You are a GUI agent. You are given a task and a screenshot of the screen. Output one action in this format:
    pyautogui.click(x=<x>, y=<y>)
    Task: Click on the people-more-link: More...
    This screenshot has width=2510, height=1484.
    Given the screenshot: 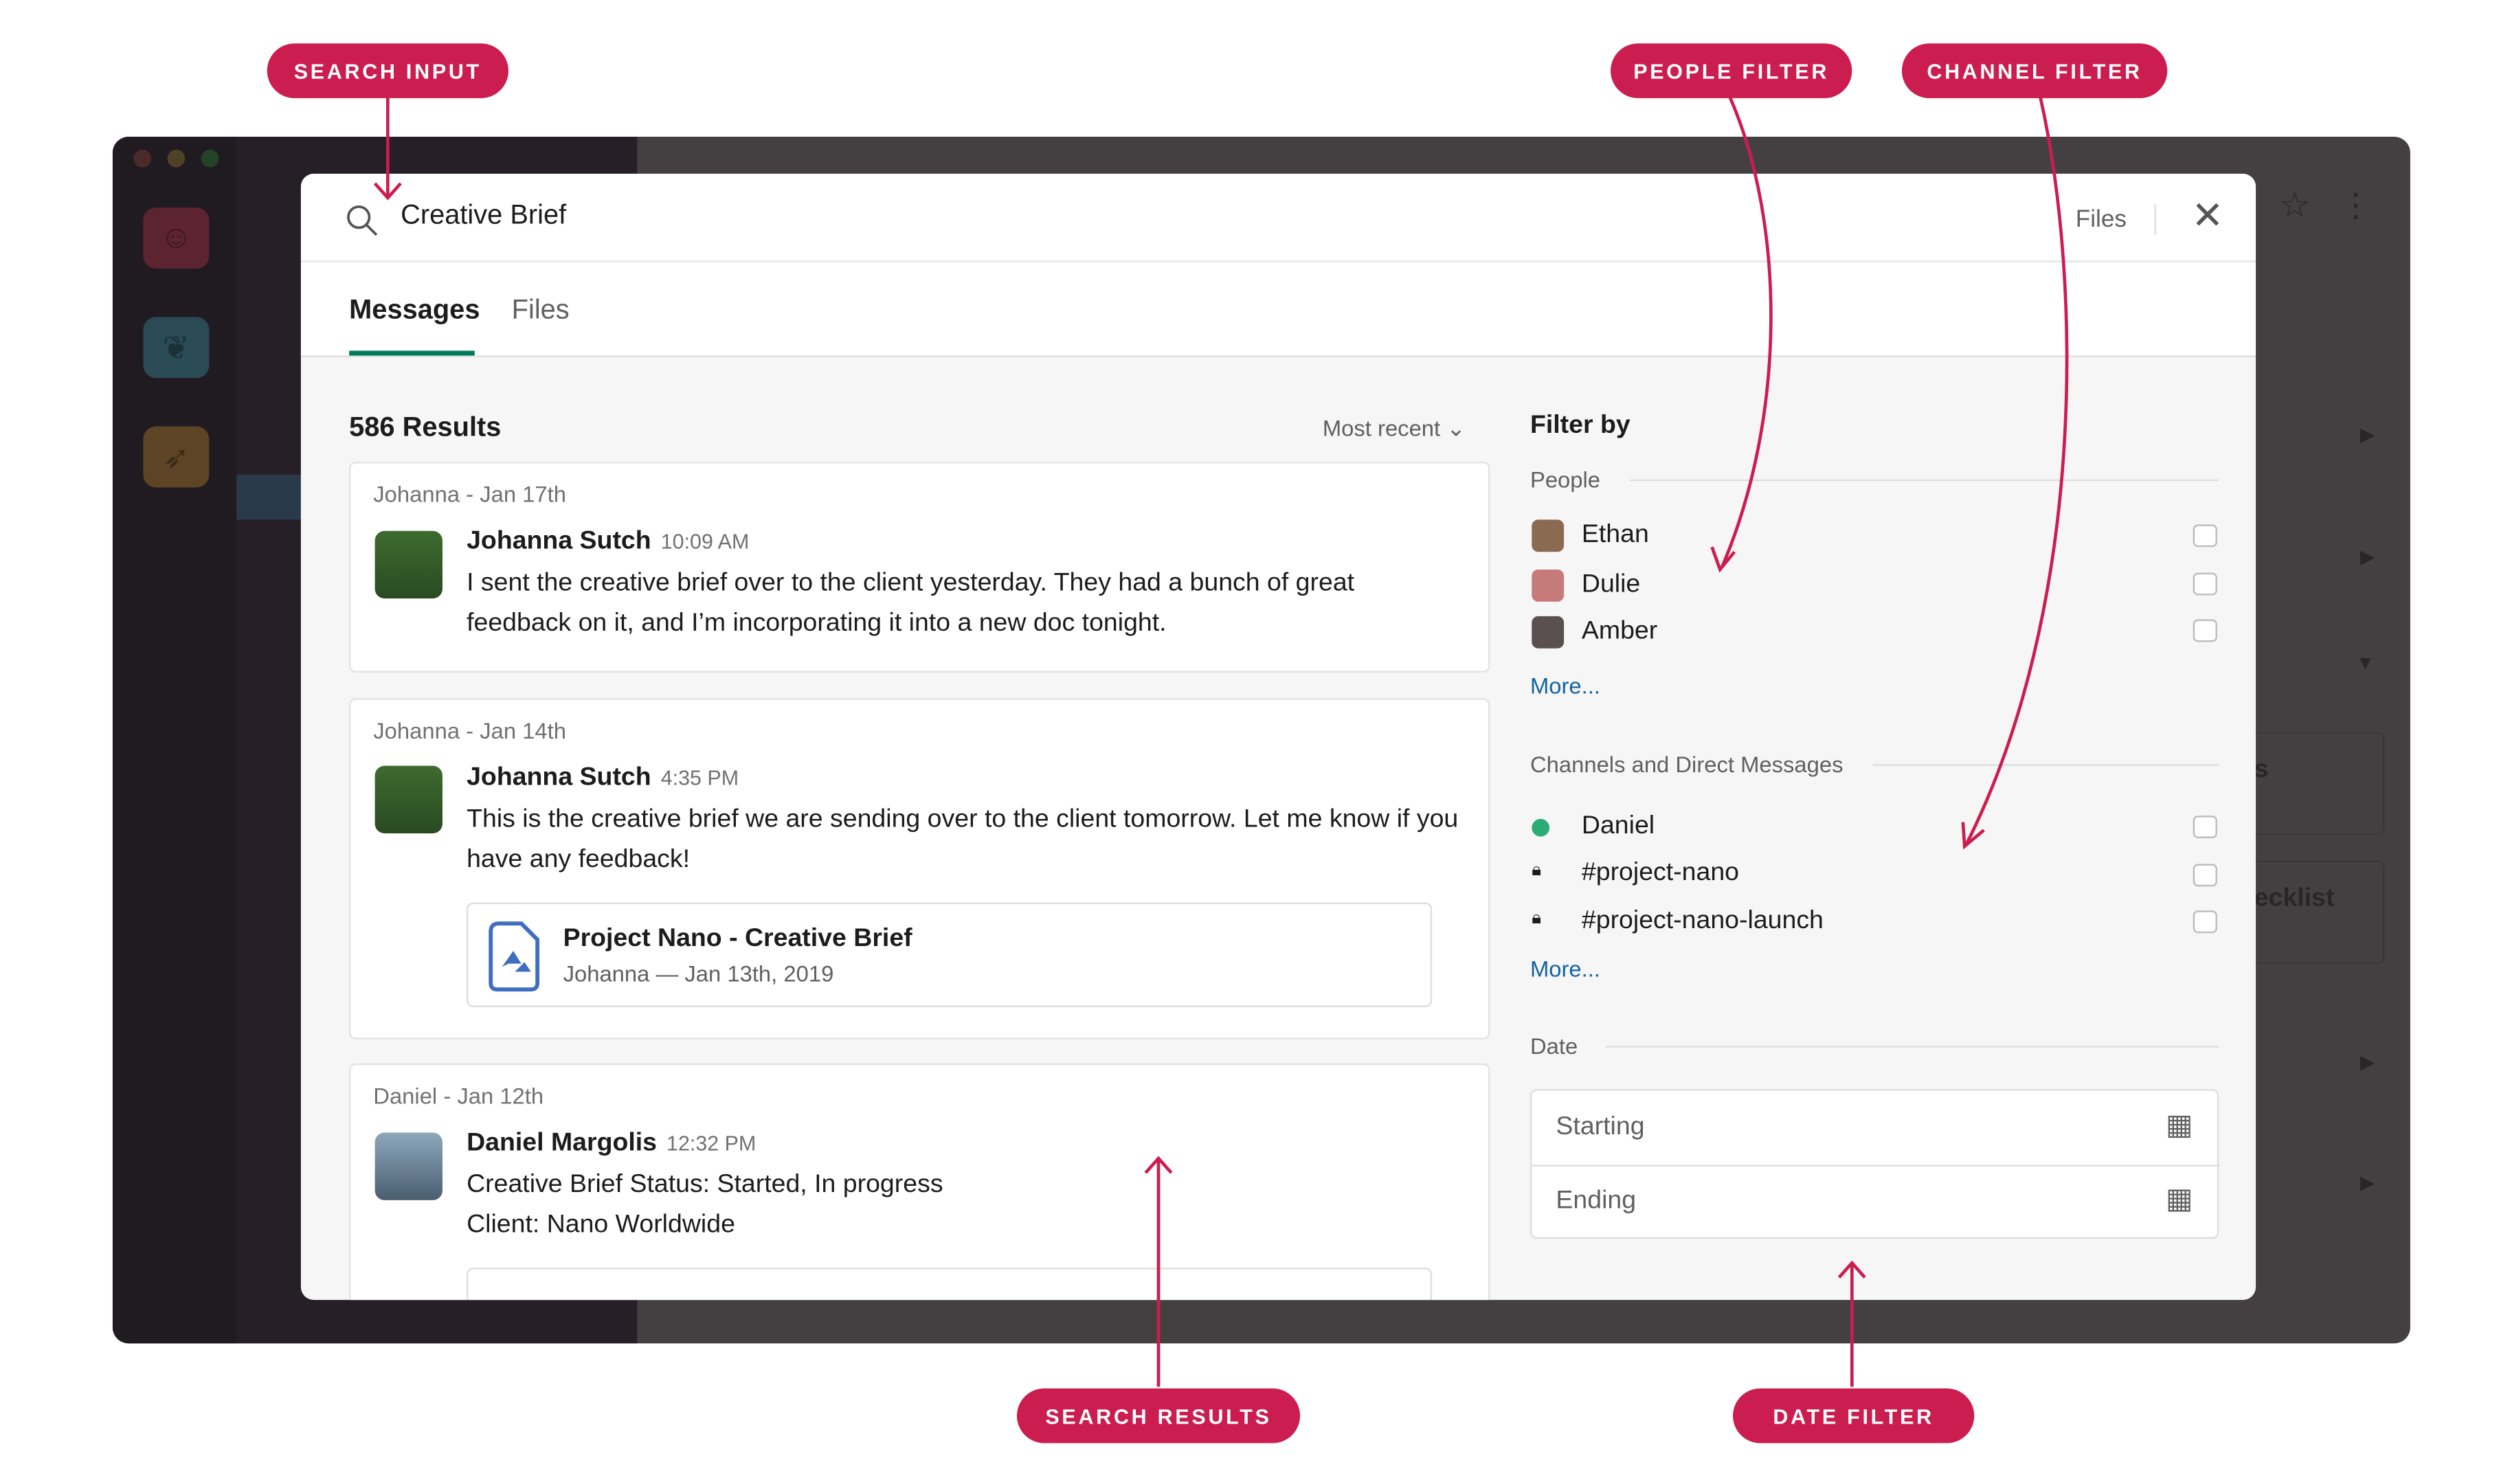 What is the action you would take?
    pyautogui.click(x=1565, y=685)
    